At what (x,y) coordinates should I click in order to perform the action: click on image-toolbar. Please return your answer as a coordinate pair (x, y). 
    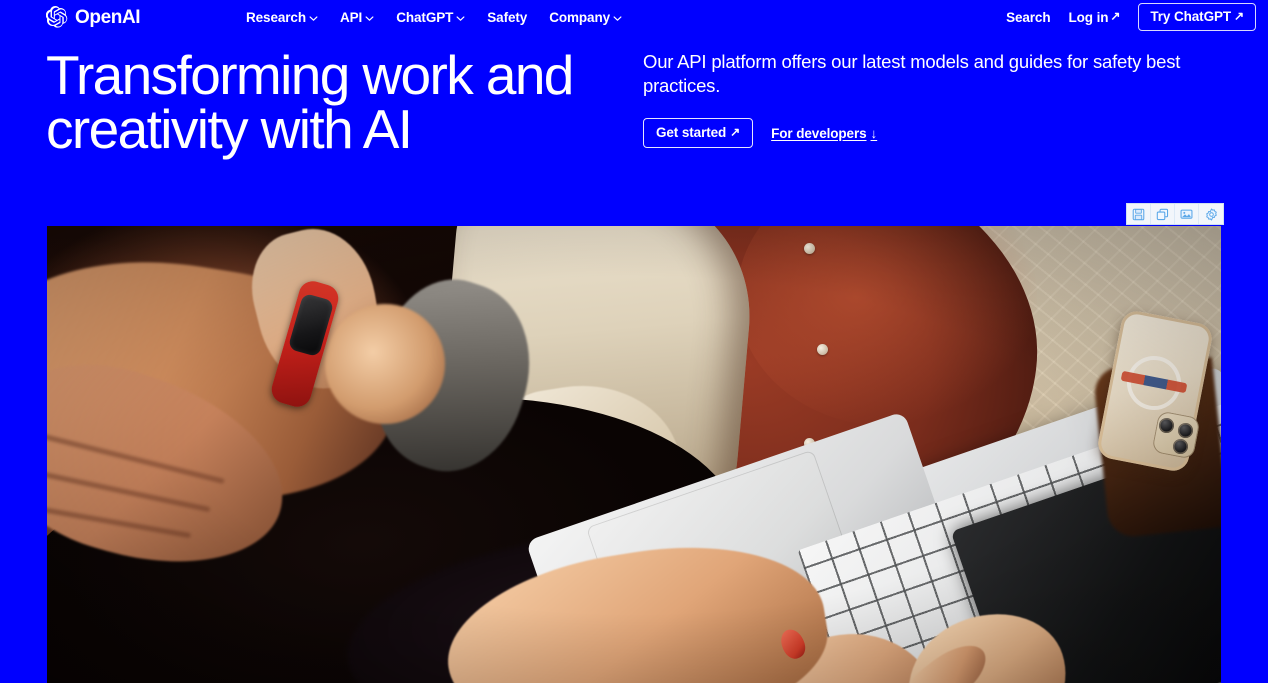
    Looking at the image, I should click on (1175, 214).